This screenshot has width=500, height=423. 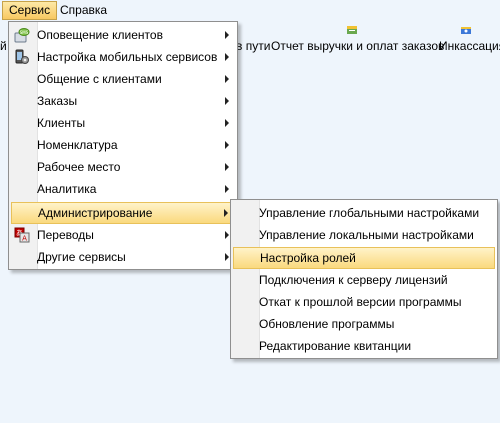 What do you see at coordinates (65, 235) in the screenshot?
I see `menu-item-label: Переводы` at bounding box center [65, 235].